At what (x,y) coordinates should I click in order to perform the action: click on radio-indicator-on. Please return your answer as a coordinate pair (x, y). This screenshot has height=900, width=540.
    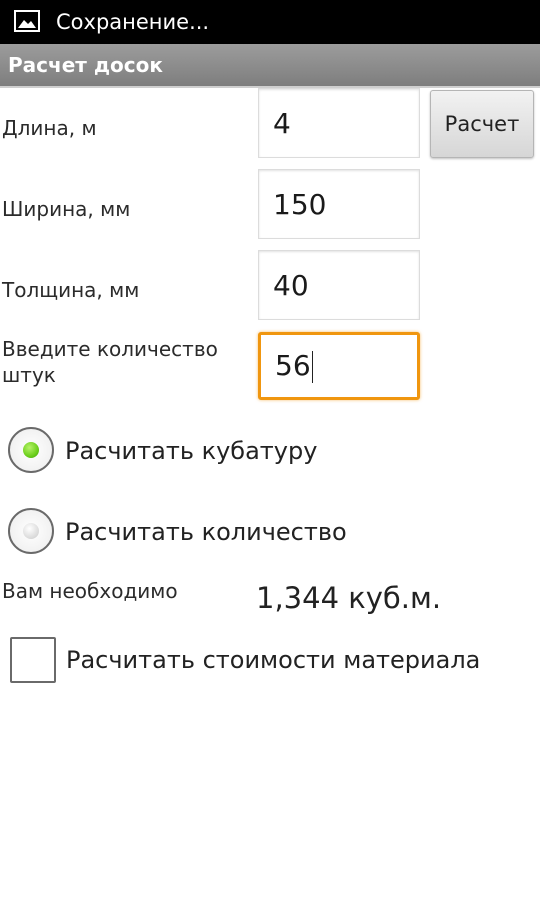
    Looking at the image, I should click on (31, 450).